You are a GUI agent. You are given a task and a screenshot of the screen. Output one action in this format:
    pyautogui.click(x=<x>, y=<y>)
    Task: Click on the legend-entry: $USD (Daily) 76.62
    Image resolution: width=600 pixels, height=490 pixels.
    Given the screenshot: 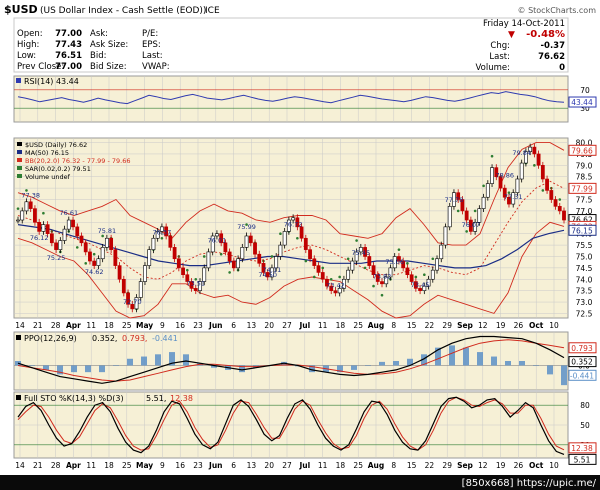 What is the action you would take?
    pyautogui.click(x=56, y=145)
    